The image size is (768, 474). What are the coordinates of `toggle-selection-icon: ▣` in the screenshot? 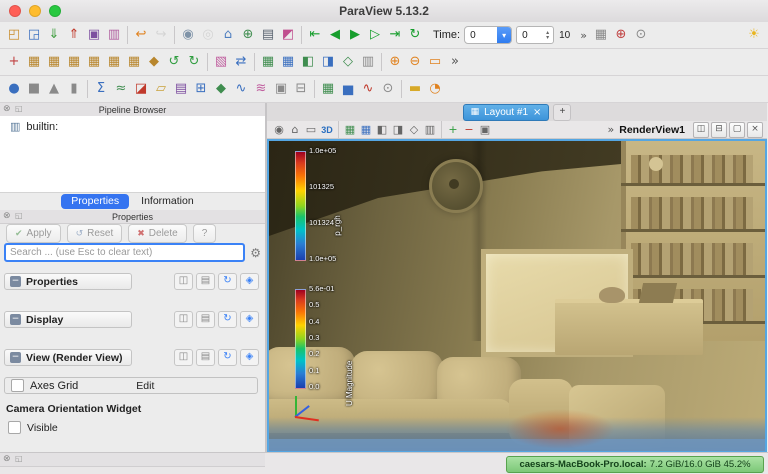 It's located at (485, 130).